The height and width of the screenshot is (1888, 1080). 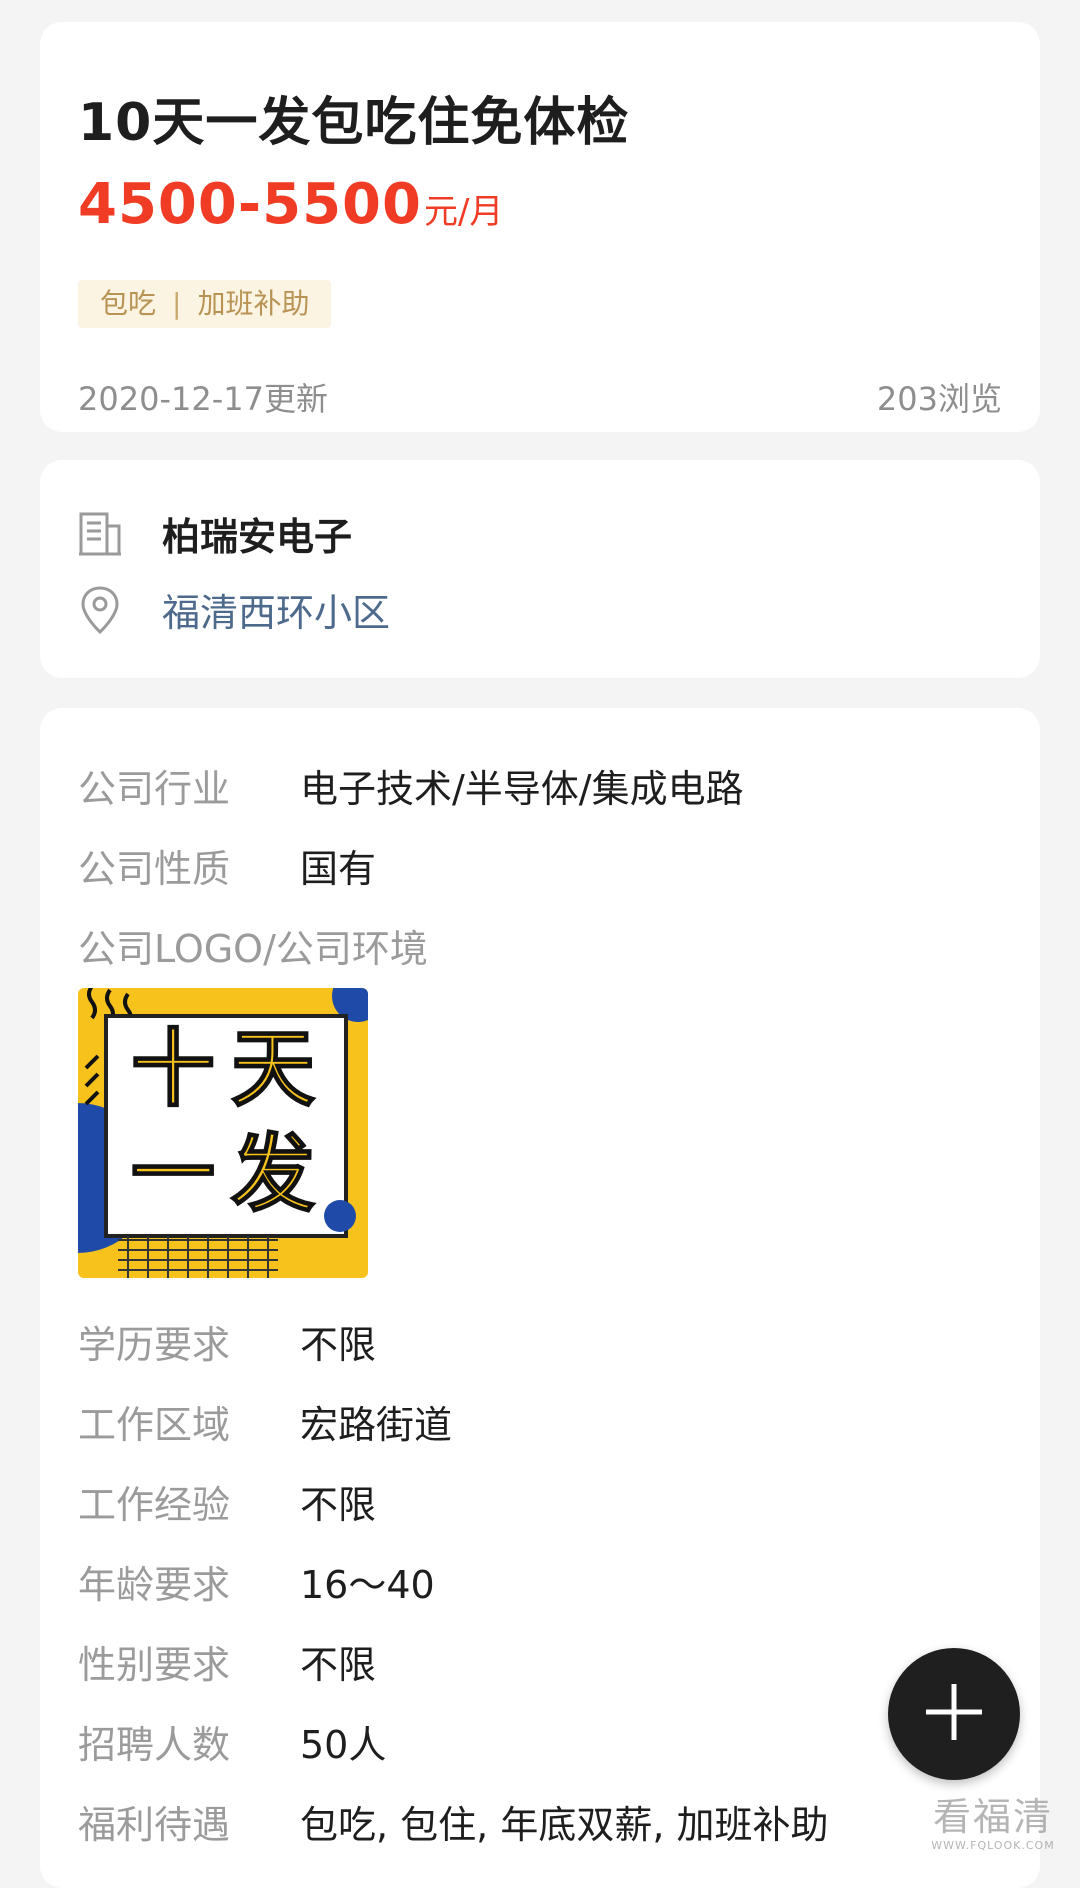 I want to click on salary-unit: 元/月, so click(x=463, y=212).